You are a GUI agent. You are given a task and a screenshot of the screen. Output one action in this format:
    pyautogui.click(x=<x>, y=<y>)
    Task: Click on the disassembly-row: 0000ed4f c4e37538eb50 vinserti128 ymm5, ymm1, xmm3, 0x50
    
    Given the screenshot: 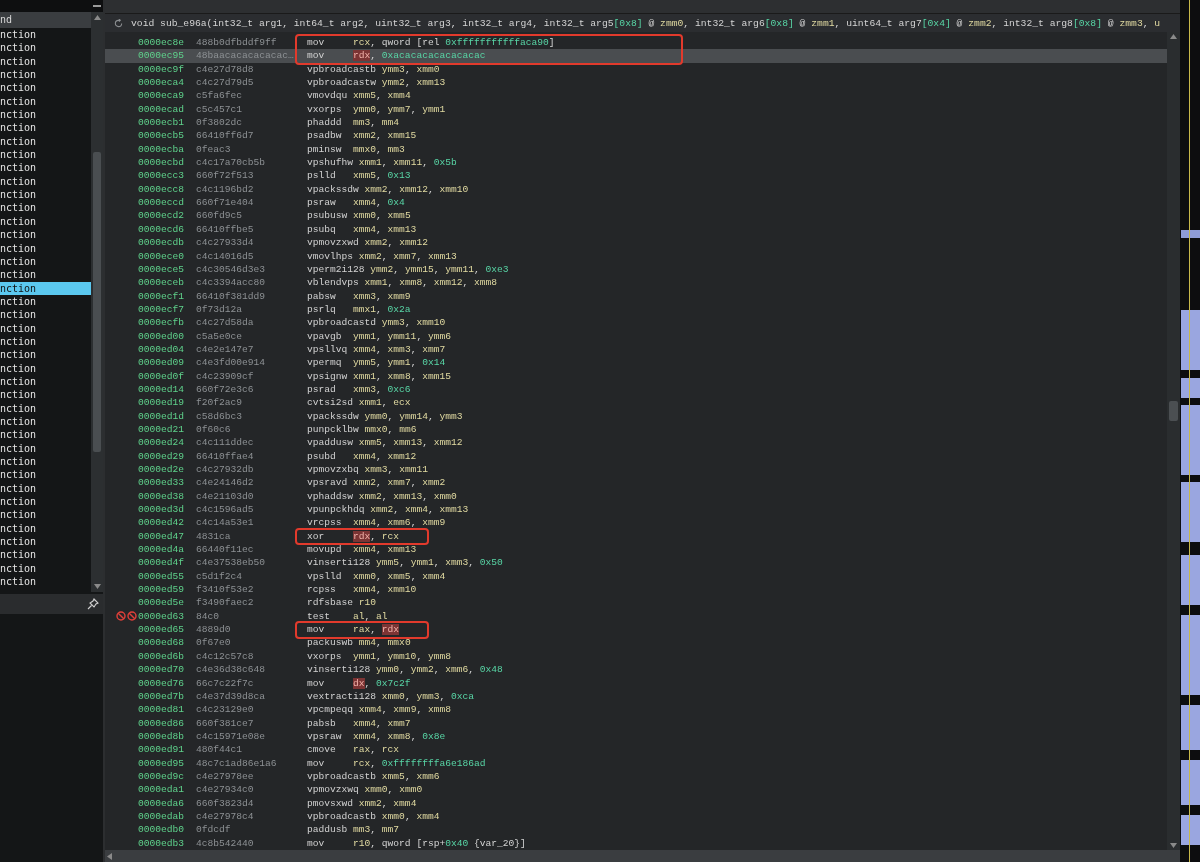 What is the action you would take?
    pyautogui.click(x=636, y=563)
    